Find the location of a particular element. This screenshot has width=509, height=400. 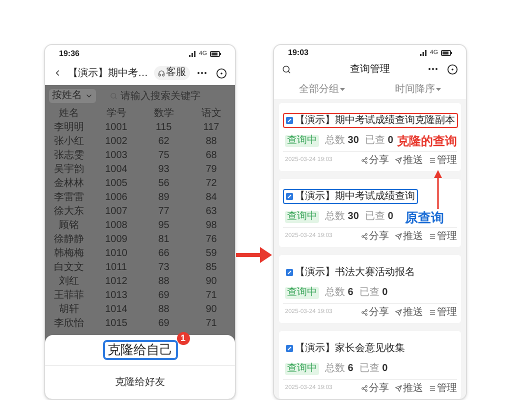

column-header: 学号 is located at coordinates (116, 114).